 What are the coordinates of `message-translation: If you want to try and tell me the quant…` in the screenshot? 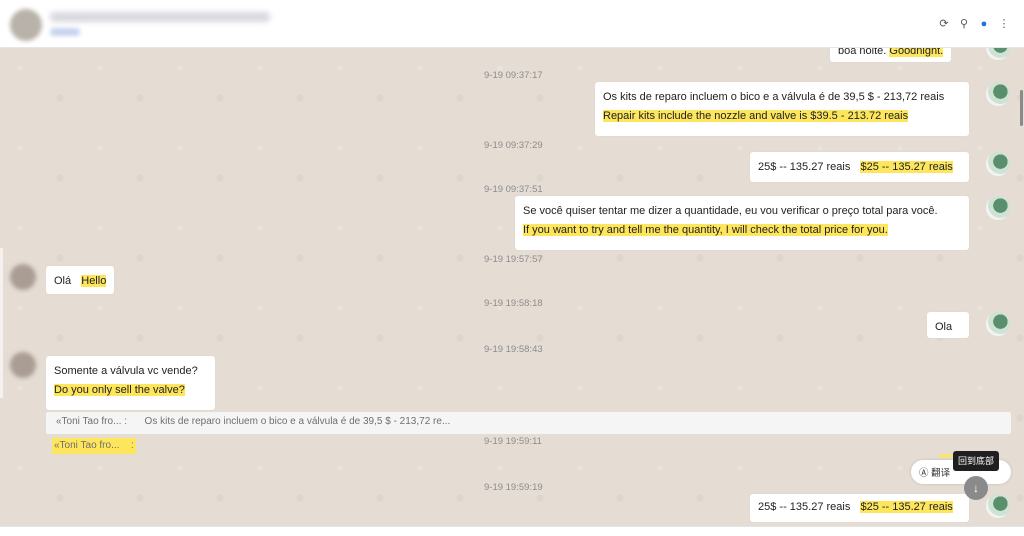 It's located at (705, 230).